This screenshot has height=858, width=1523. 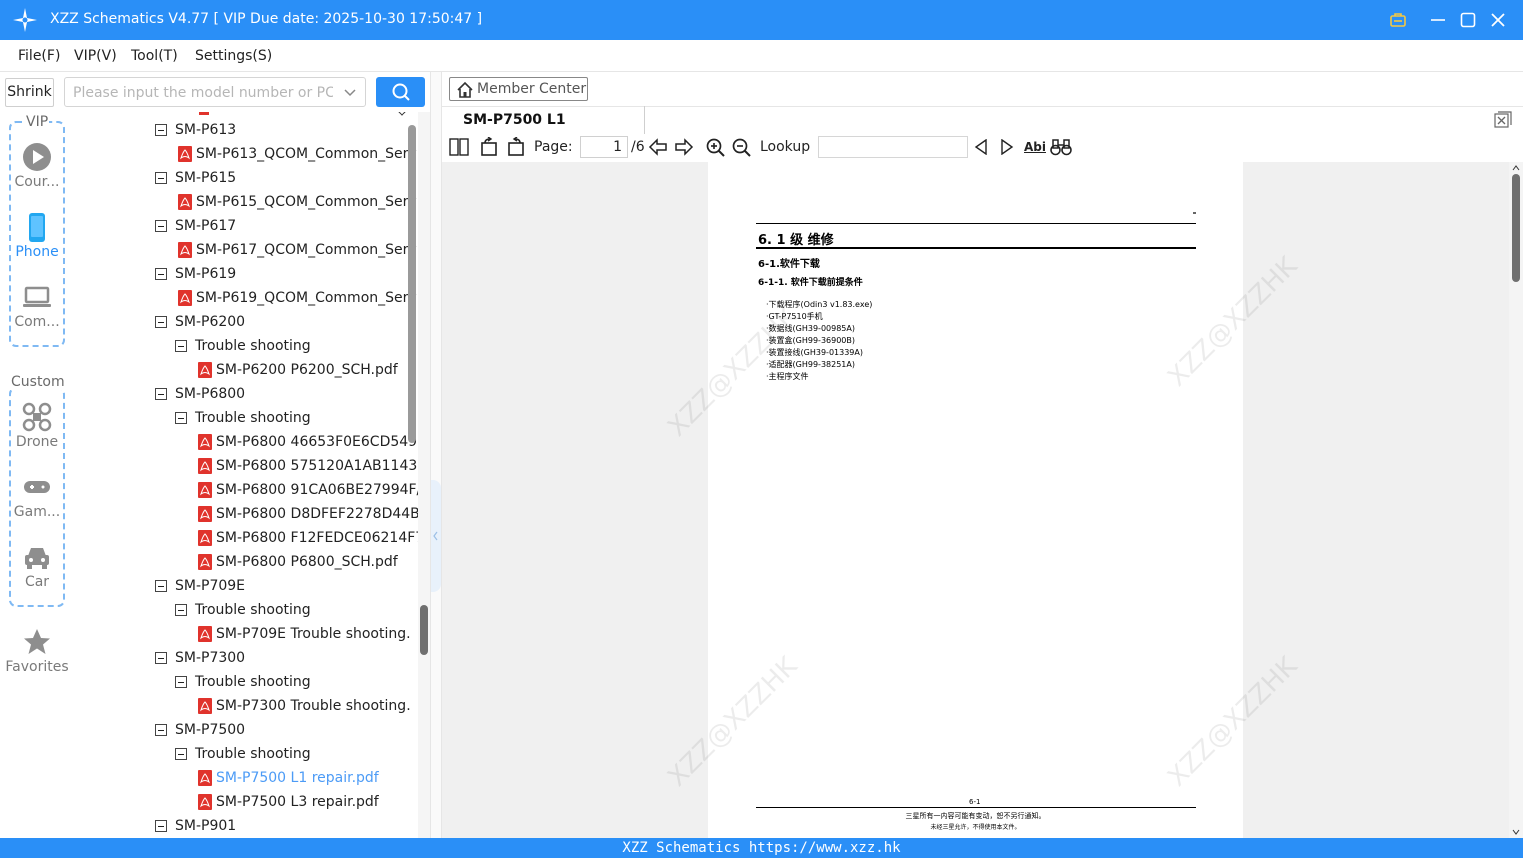 I want to click on tree-folder-item: SM-P6200, so click(x=241, y=322).